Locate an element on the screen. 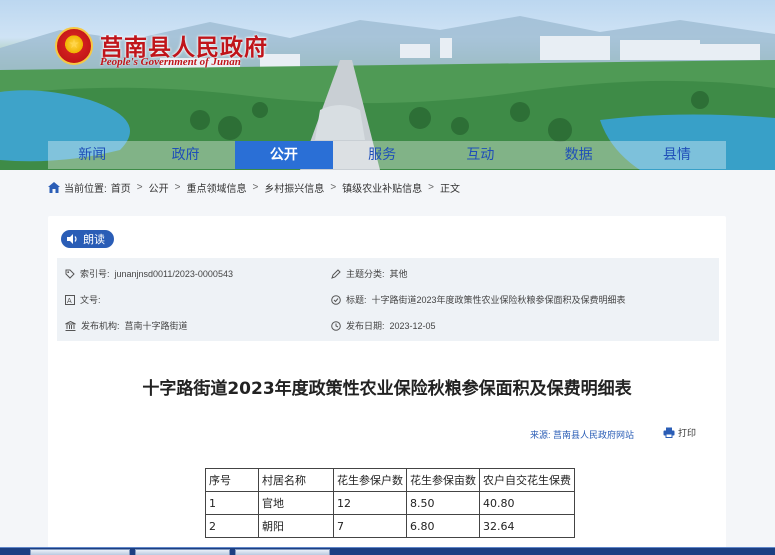 This screenshot has height=555, width=775. table-row: 2 朝阳 7 6.80 32.64 is located at coordinates (390, 526).